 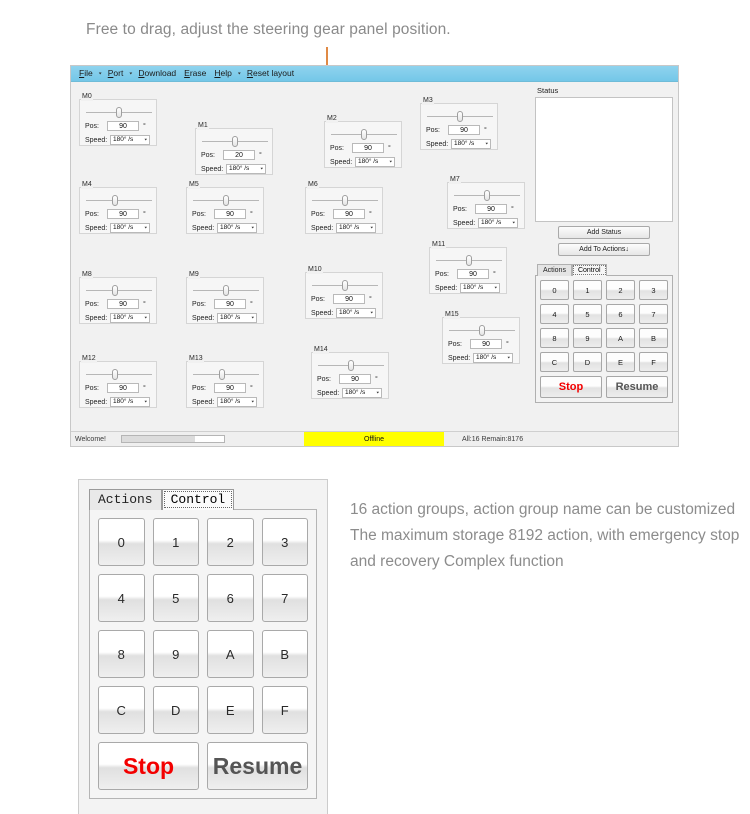 What do you see at coordinates (344, 207) in the screenshot?
I see `servo-panel-m6: M6 Pos: 90 ° Speed: 180° /s ▾` at bounding box center [344, 207].